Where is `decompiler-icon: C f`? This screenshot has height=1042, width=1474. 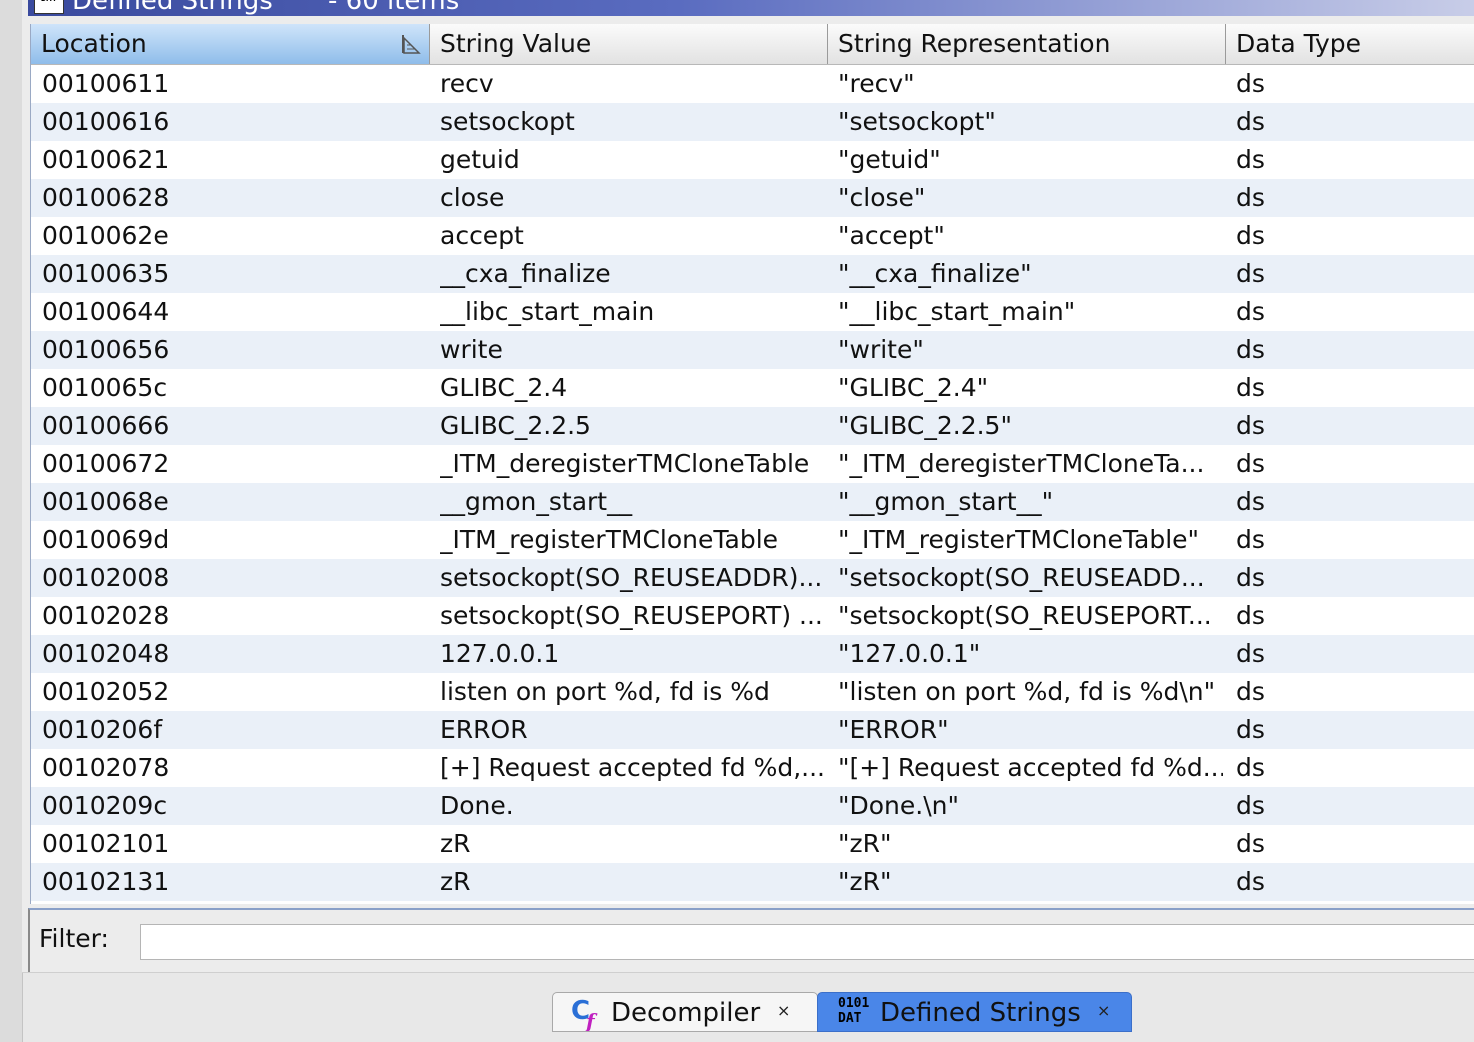
decompiler-icon: C f is located at coordinates (584, 1013).